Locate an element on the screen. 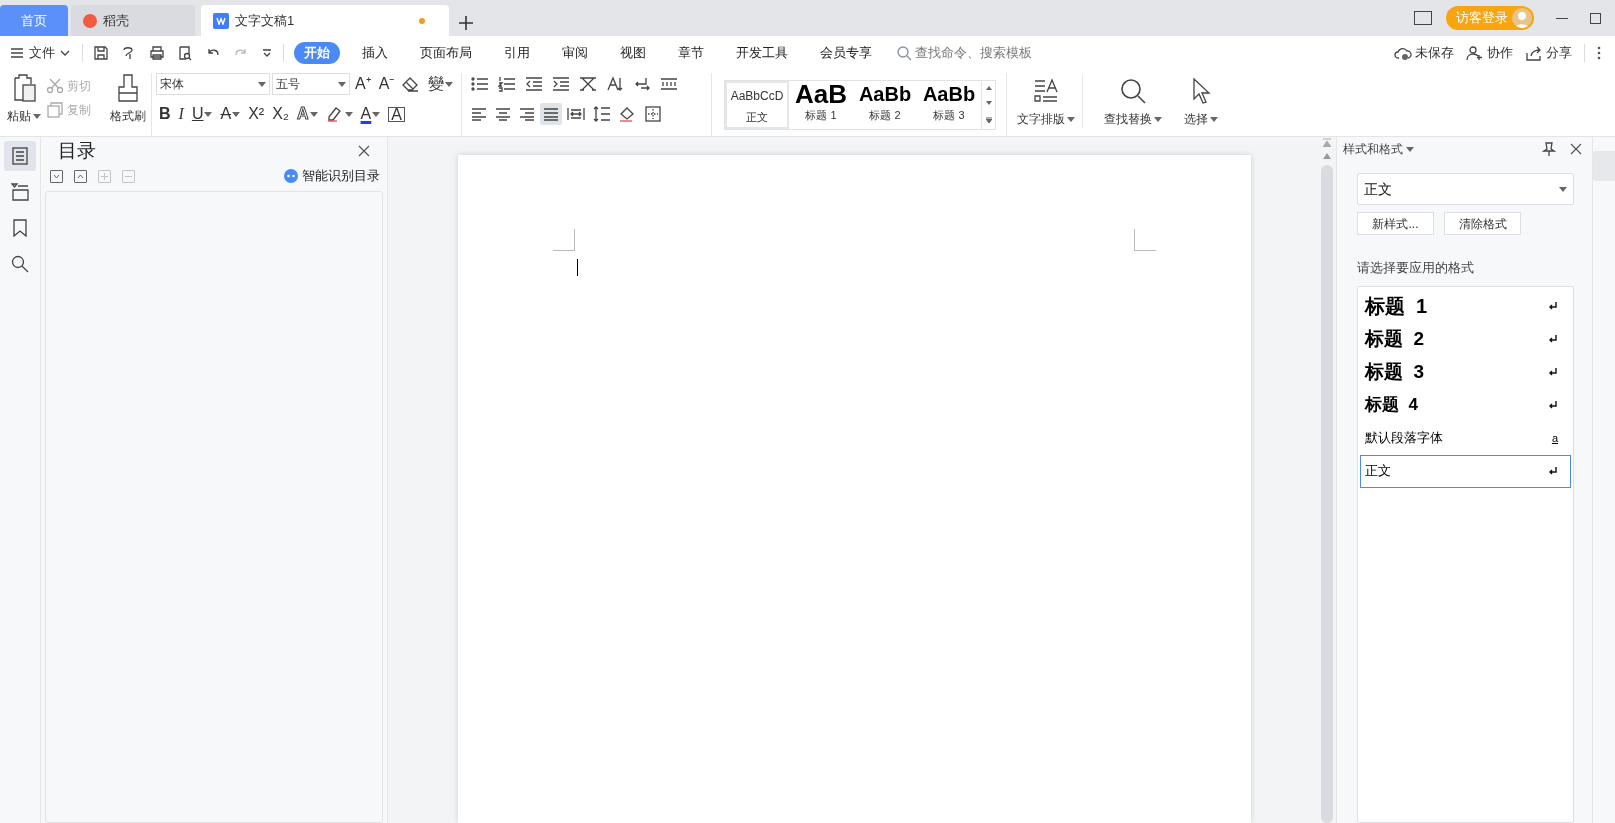 The width and height of the screenshot is (1615, 823). tool-button: 文字排版 is located at coordinates (1050, 101).